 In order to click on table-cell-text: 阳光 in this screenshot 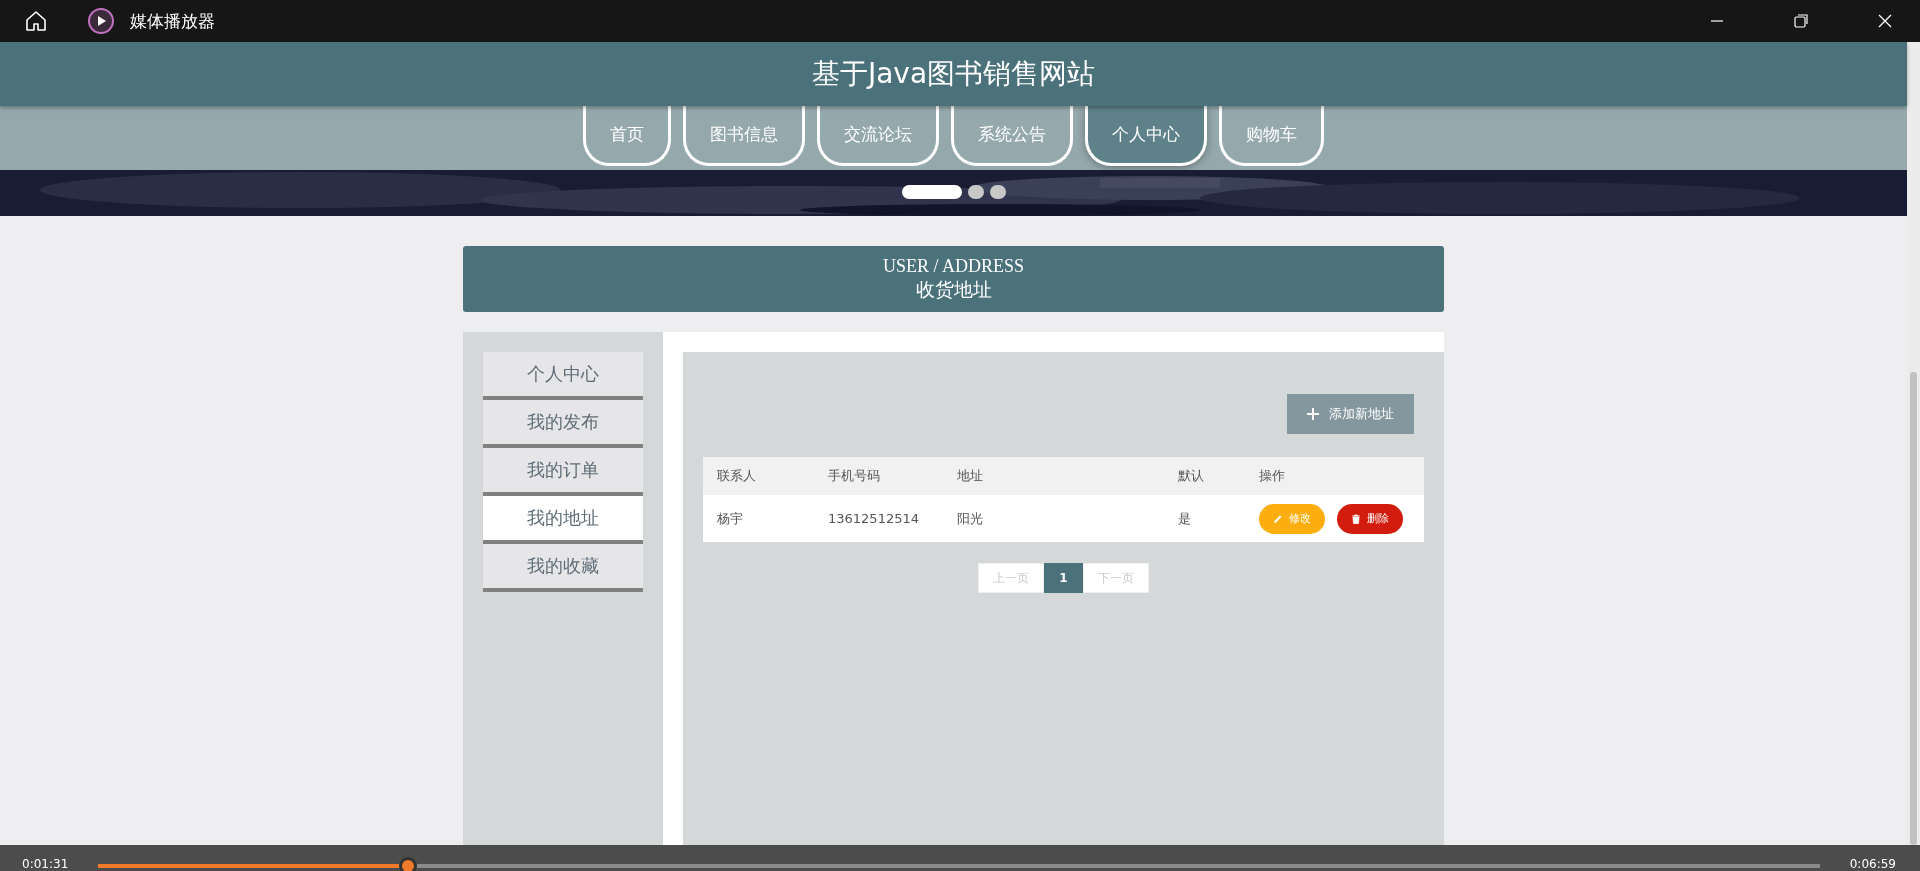, I will do `click(970, 518)`.